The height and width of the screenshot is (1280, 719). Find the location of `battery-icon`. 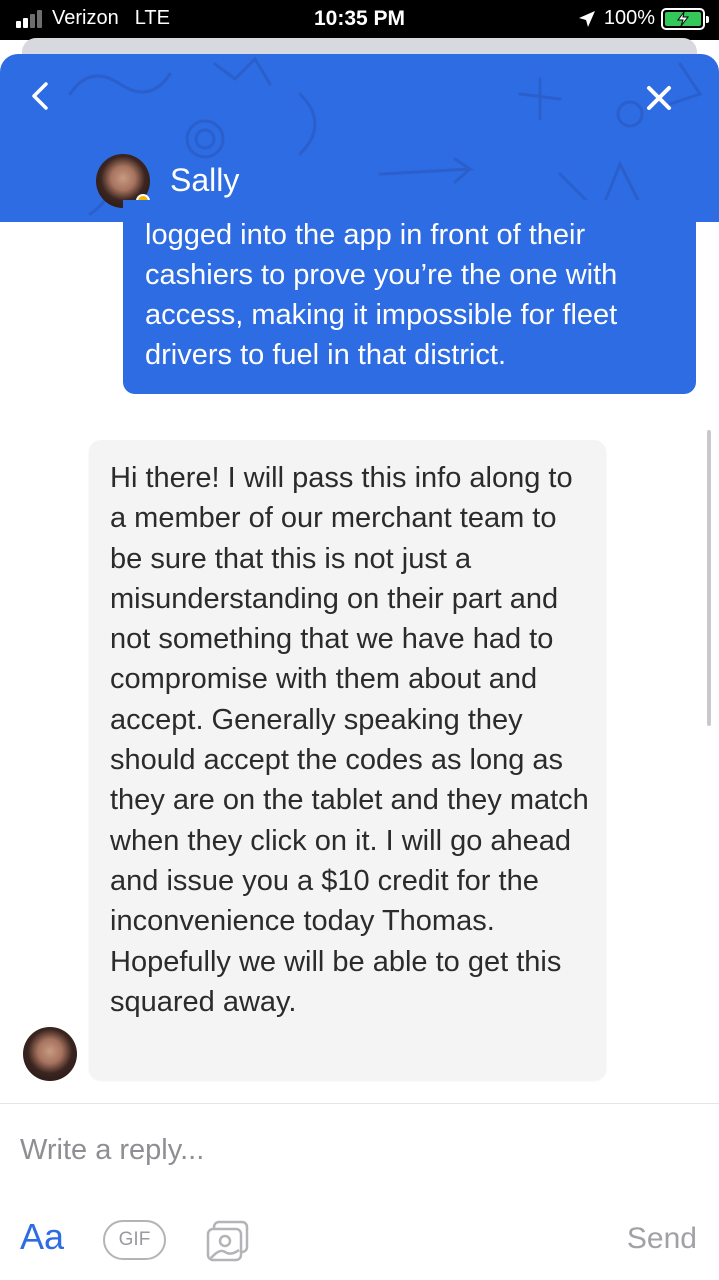

battery-icon is located at coordinates (685, 18).